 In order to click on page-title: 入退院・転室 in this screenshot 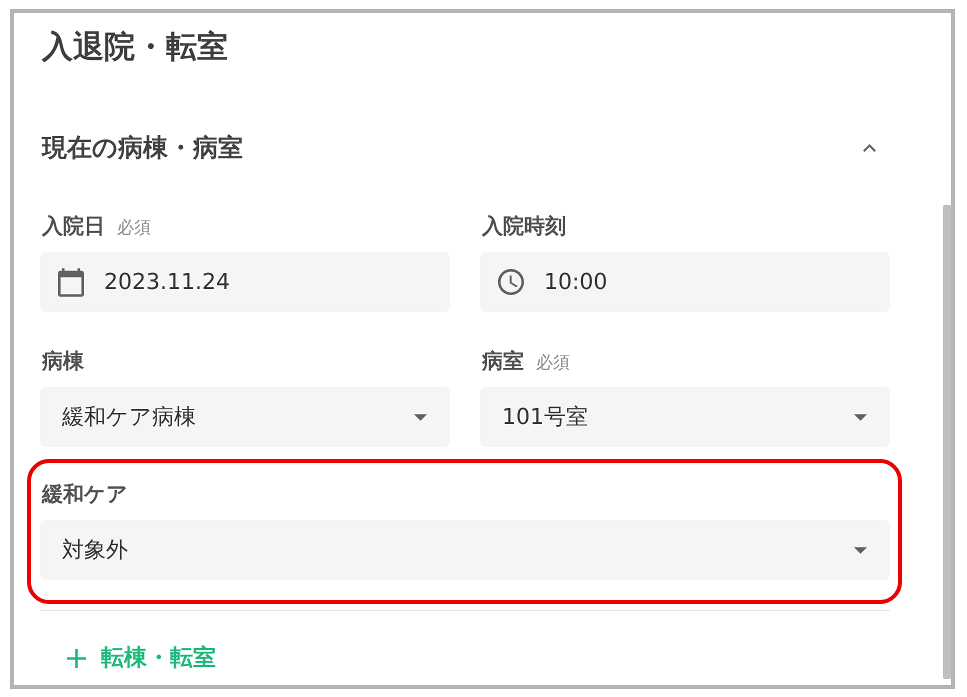, I will do `click(134, 47)`.